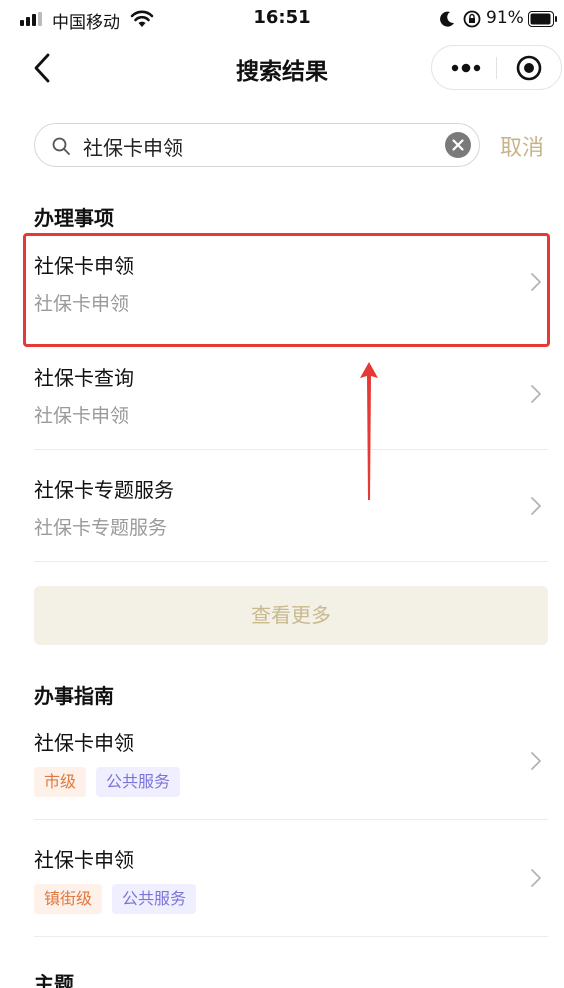 Image resolution: width=564 pixels, height=988 pixels. I want to click on tag-level: 镇街级, so click(68, 899).